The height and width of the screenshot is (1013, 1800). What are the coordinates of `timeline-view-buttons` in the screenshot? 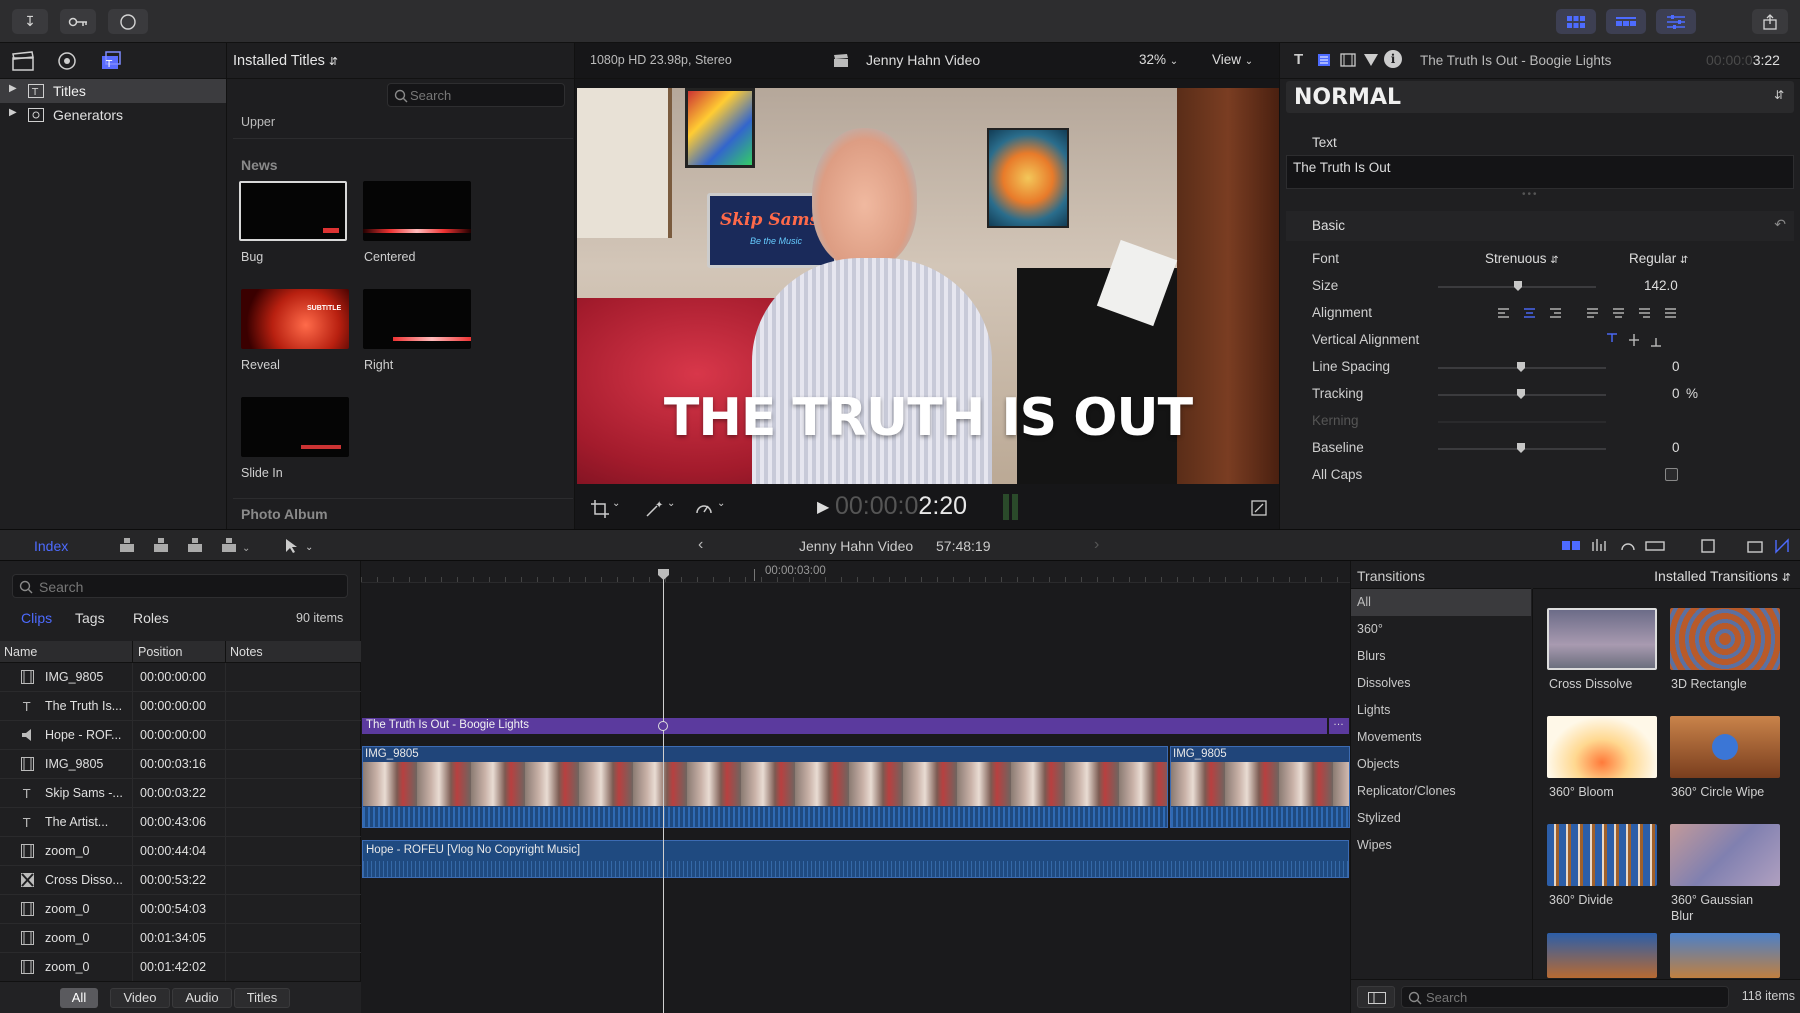 It's located at (1675, 546).